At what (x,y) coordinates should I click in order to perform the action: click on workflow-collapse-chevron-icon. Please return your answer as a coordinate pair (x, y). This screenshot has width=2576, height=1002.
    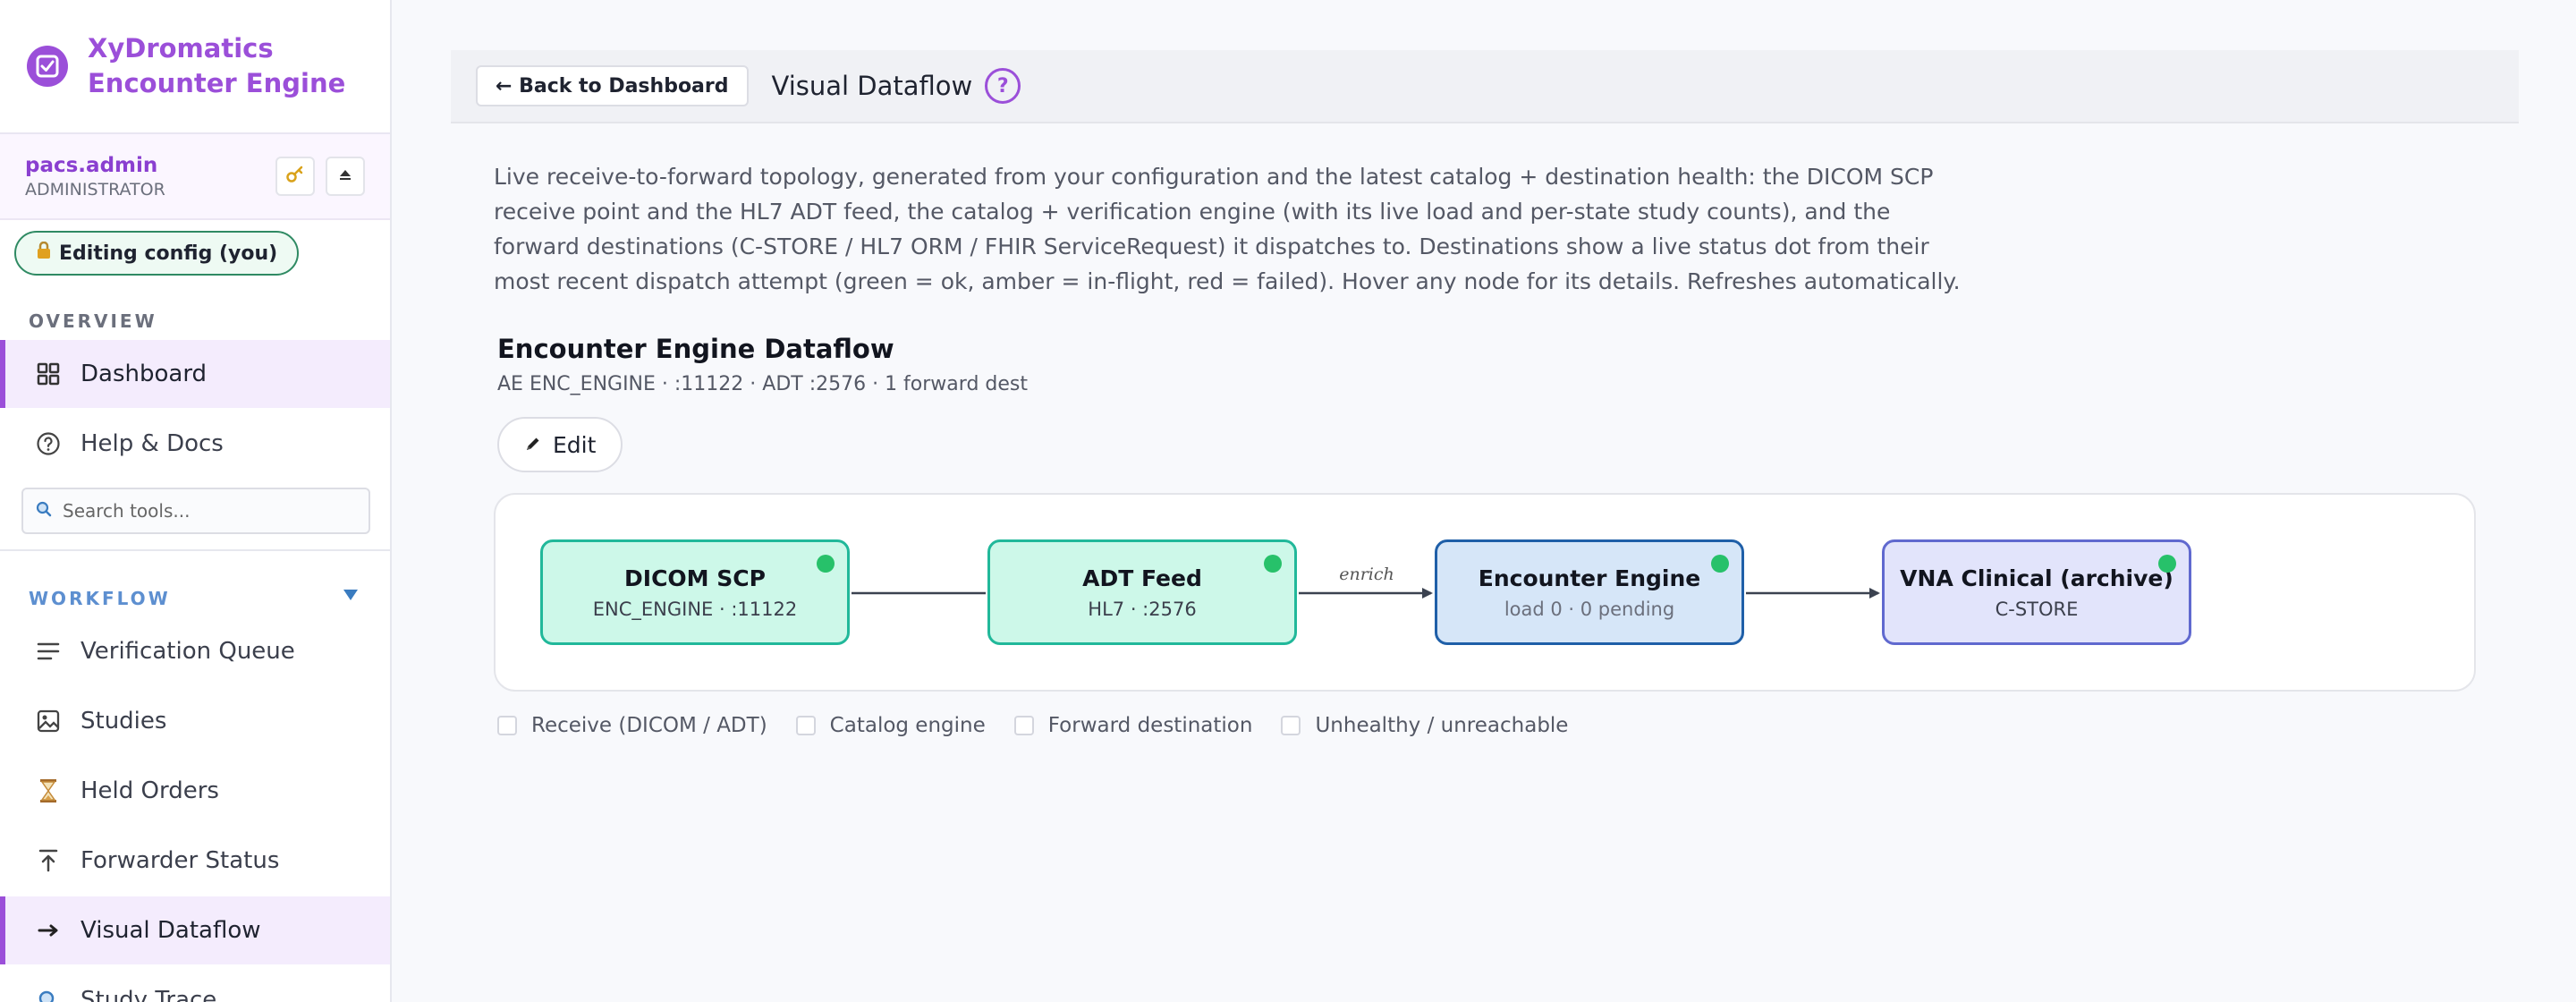
    Looking at the image, I should click on (351, 597).